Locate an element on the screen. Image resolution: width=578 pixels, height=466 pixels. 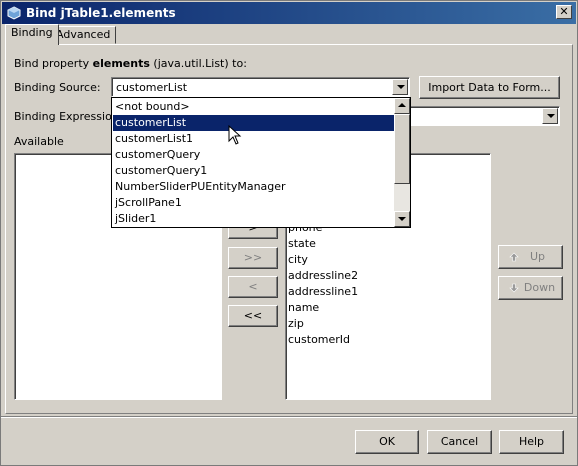
binding-source-dropdown-button is located at coordinates (400, 87).